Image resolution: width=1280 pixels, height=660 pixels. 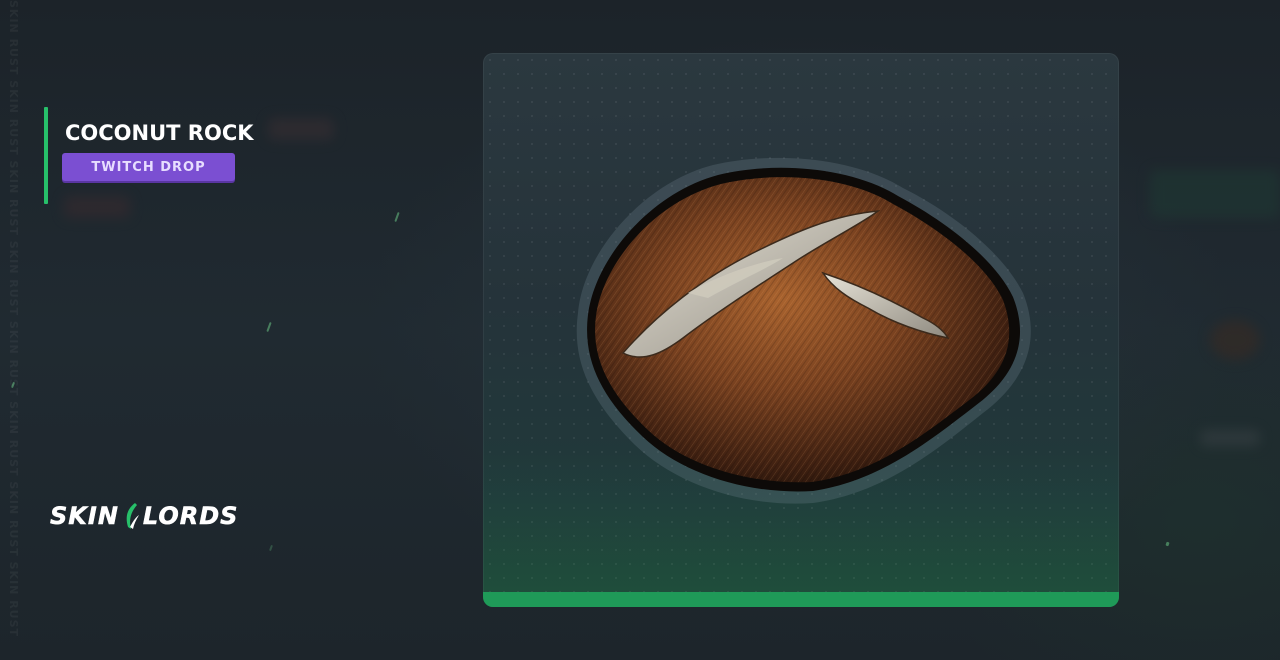 I want to click on skinlords-logo: SKIN LORDS, so click(x=144, y=516).